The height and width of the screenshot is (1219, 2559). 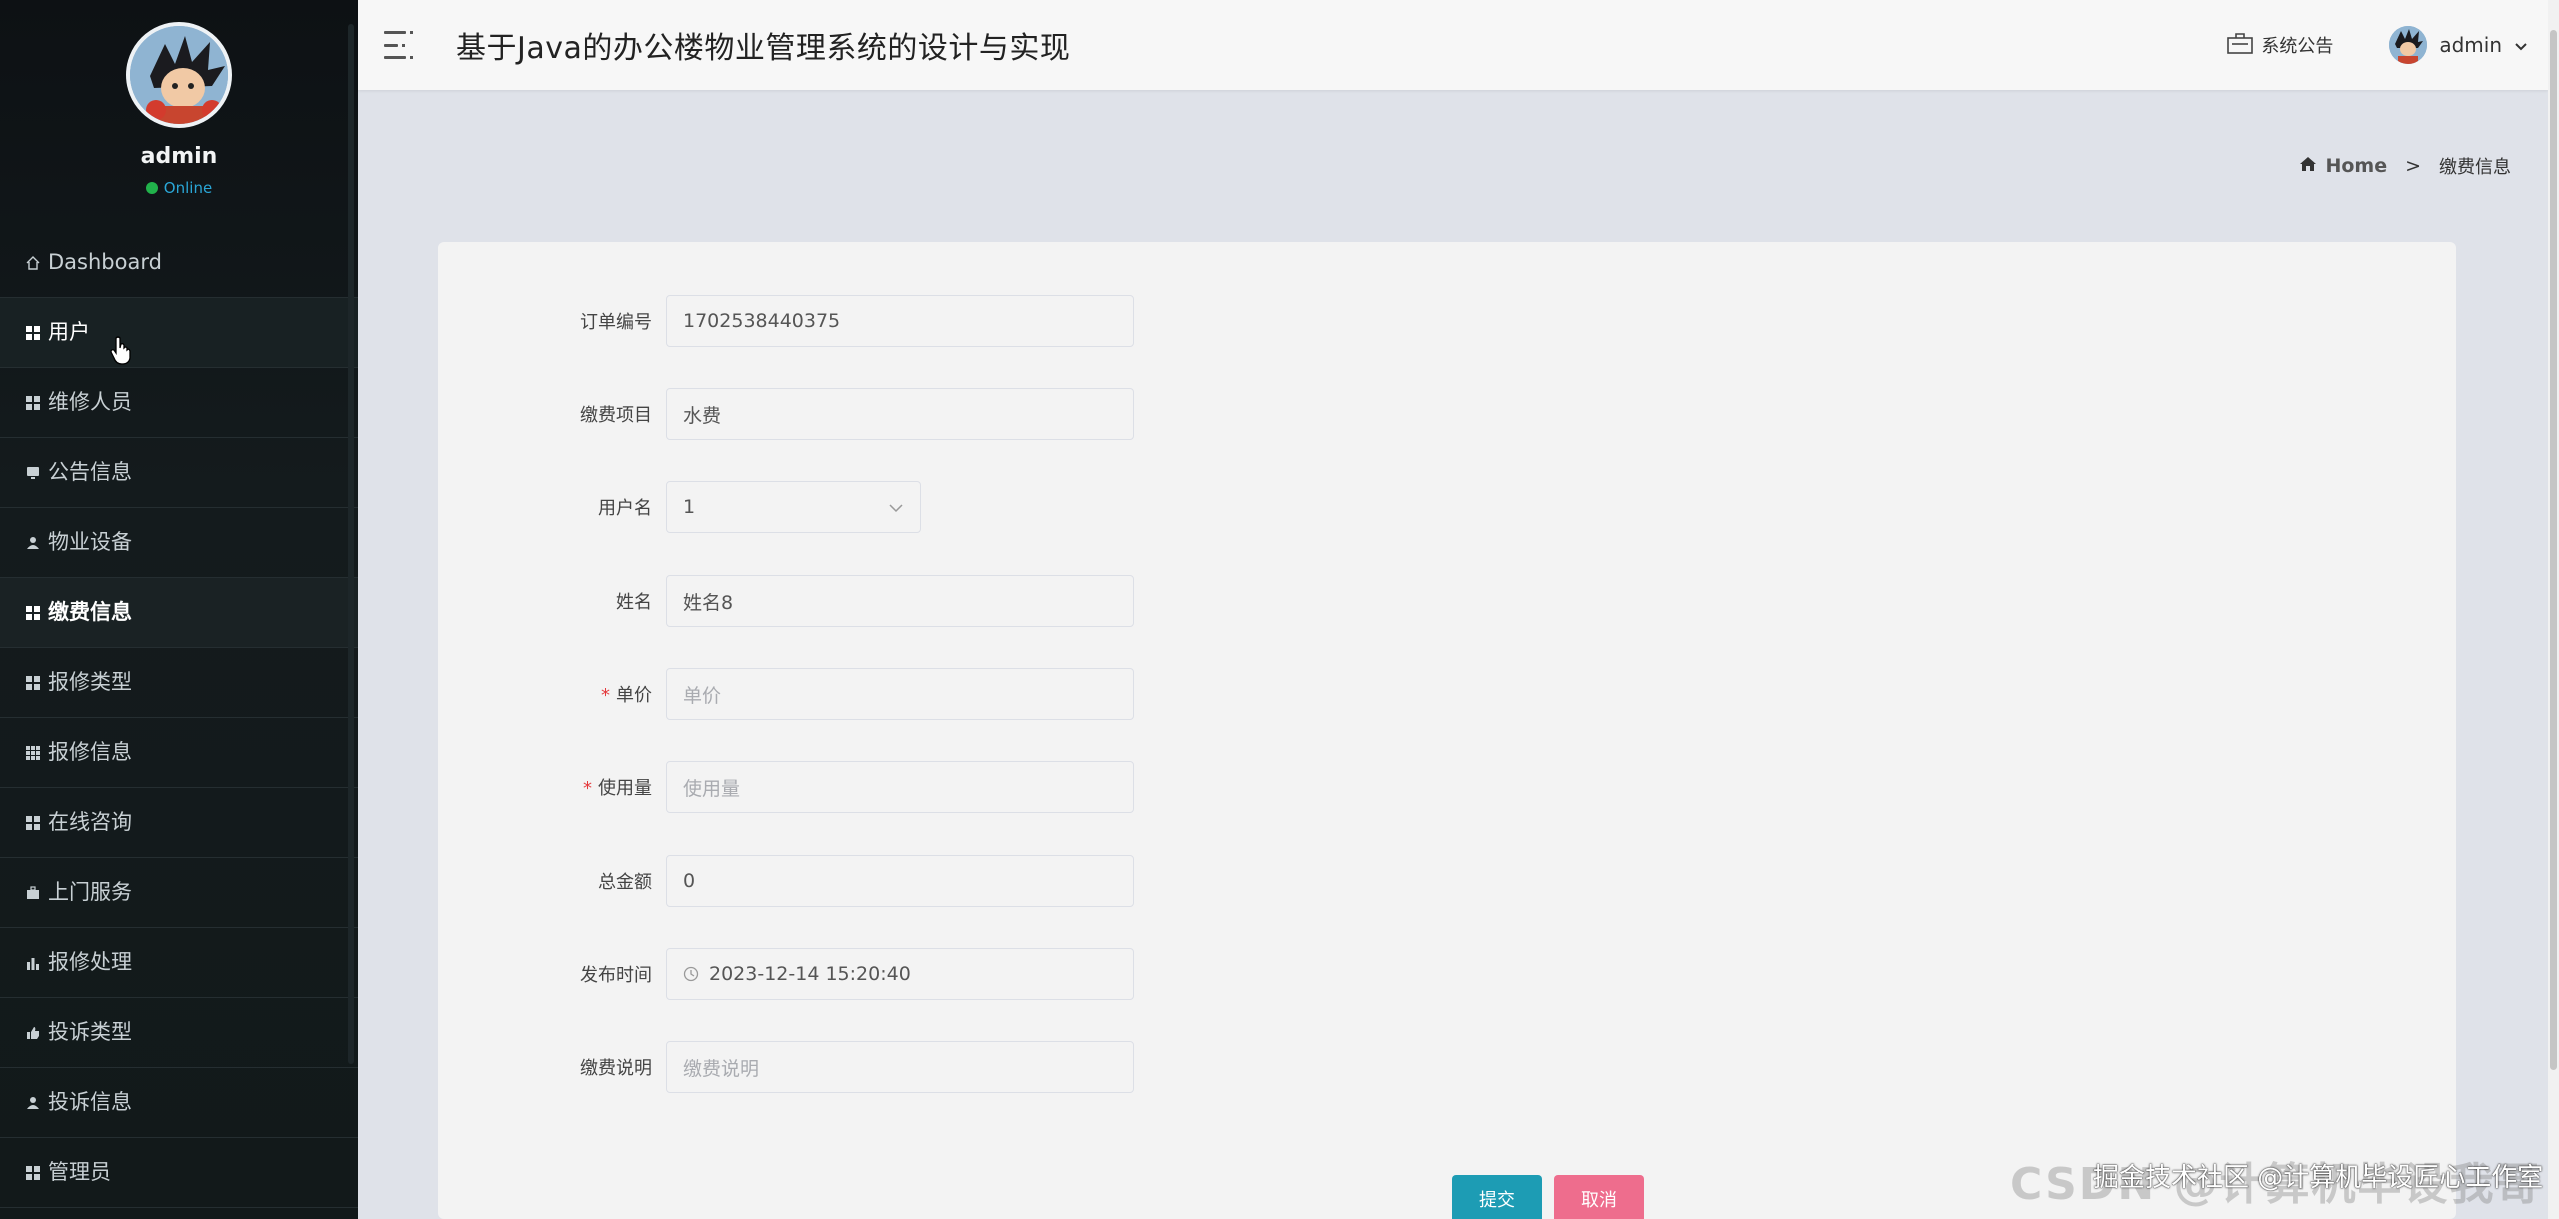 What do you see at coordinates (179, 403) in the screenshot?
I see `sidebar-item-maintenance-staff: 维修人员` at bounding box center [179, 403].